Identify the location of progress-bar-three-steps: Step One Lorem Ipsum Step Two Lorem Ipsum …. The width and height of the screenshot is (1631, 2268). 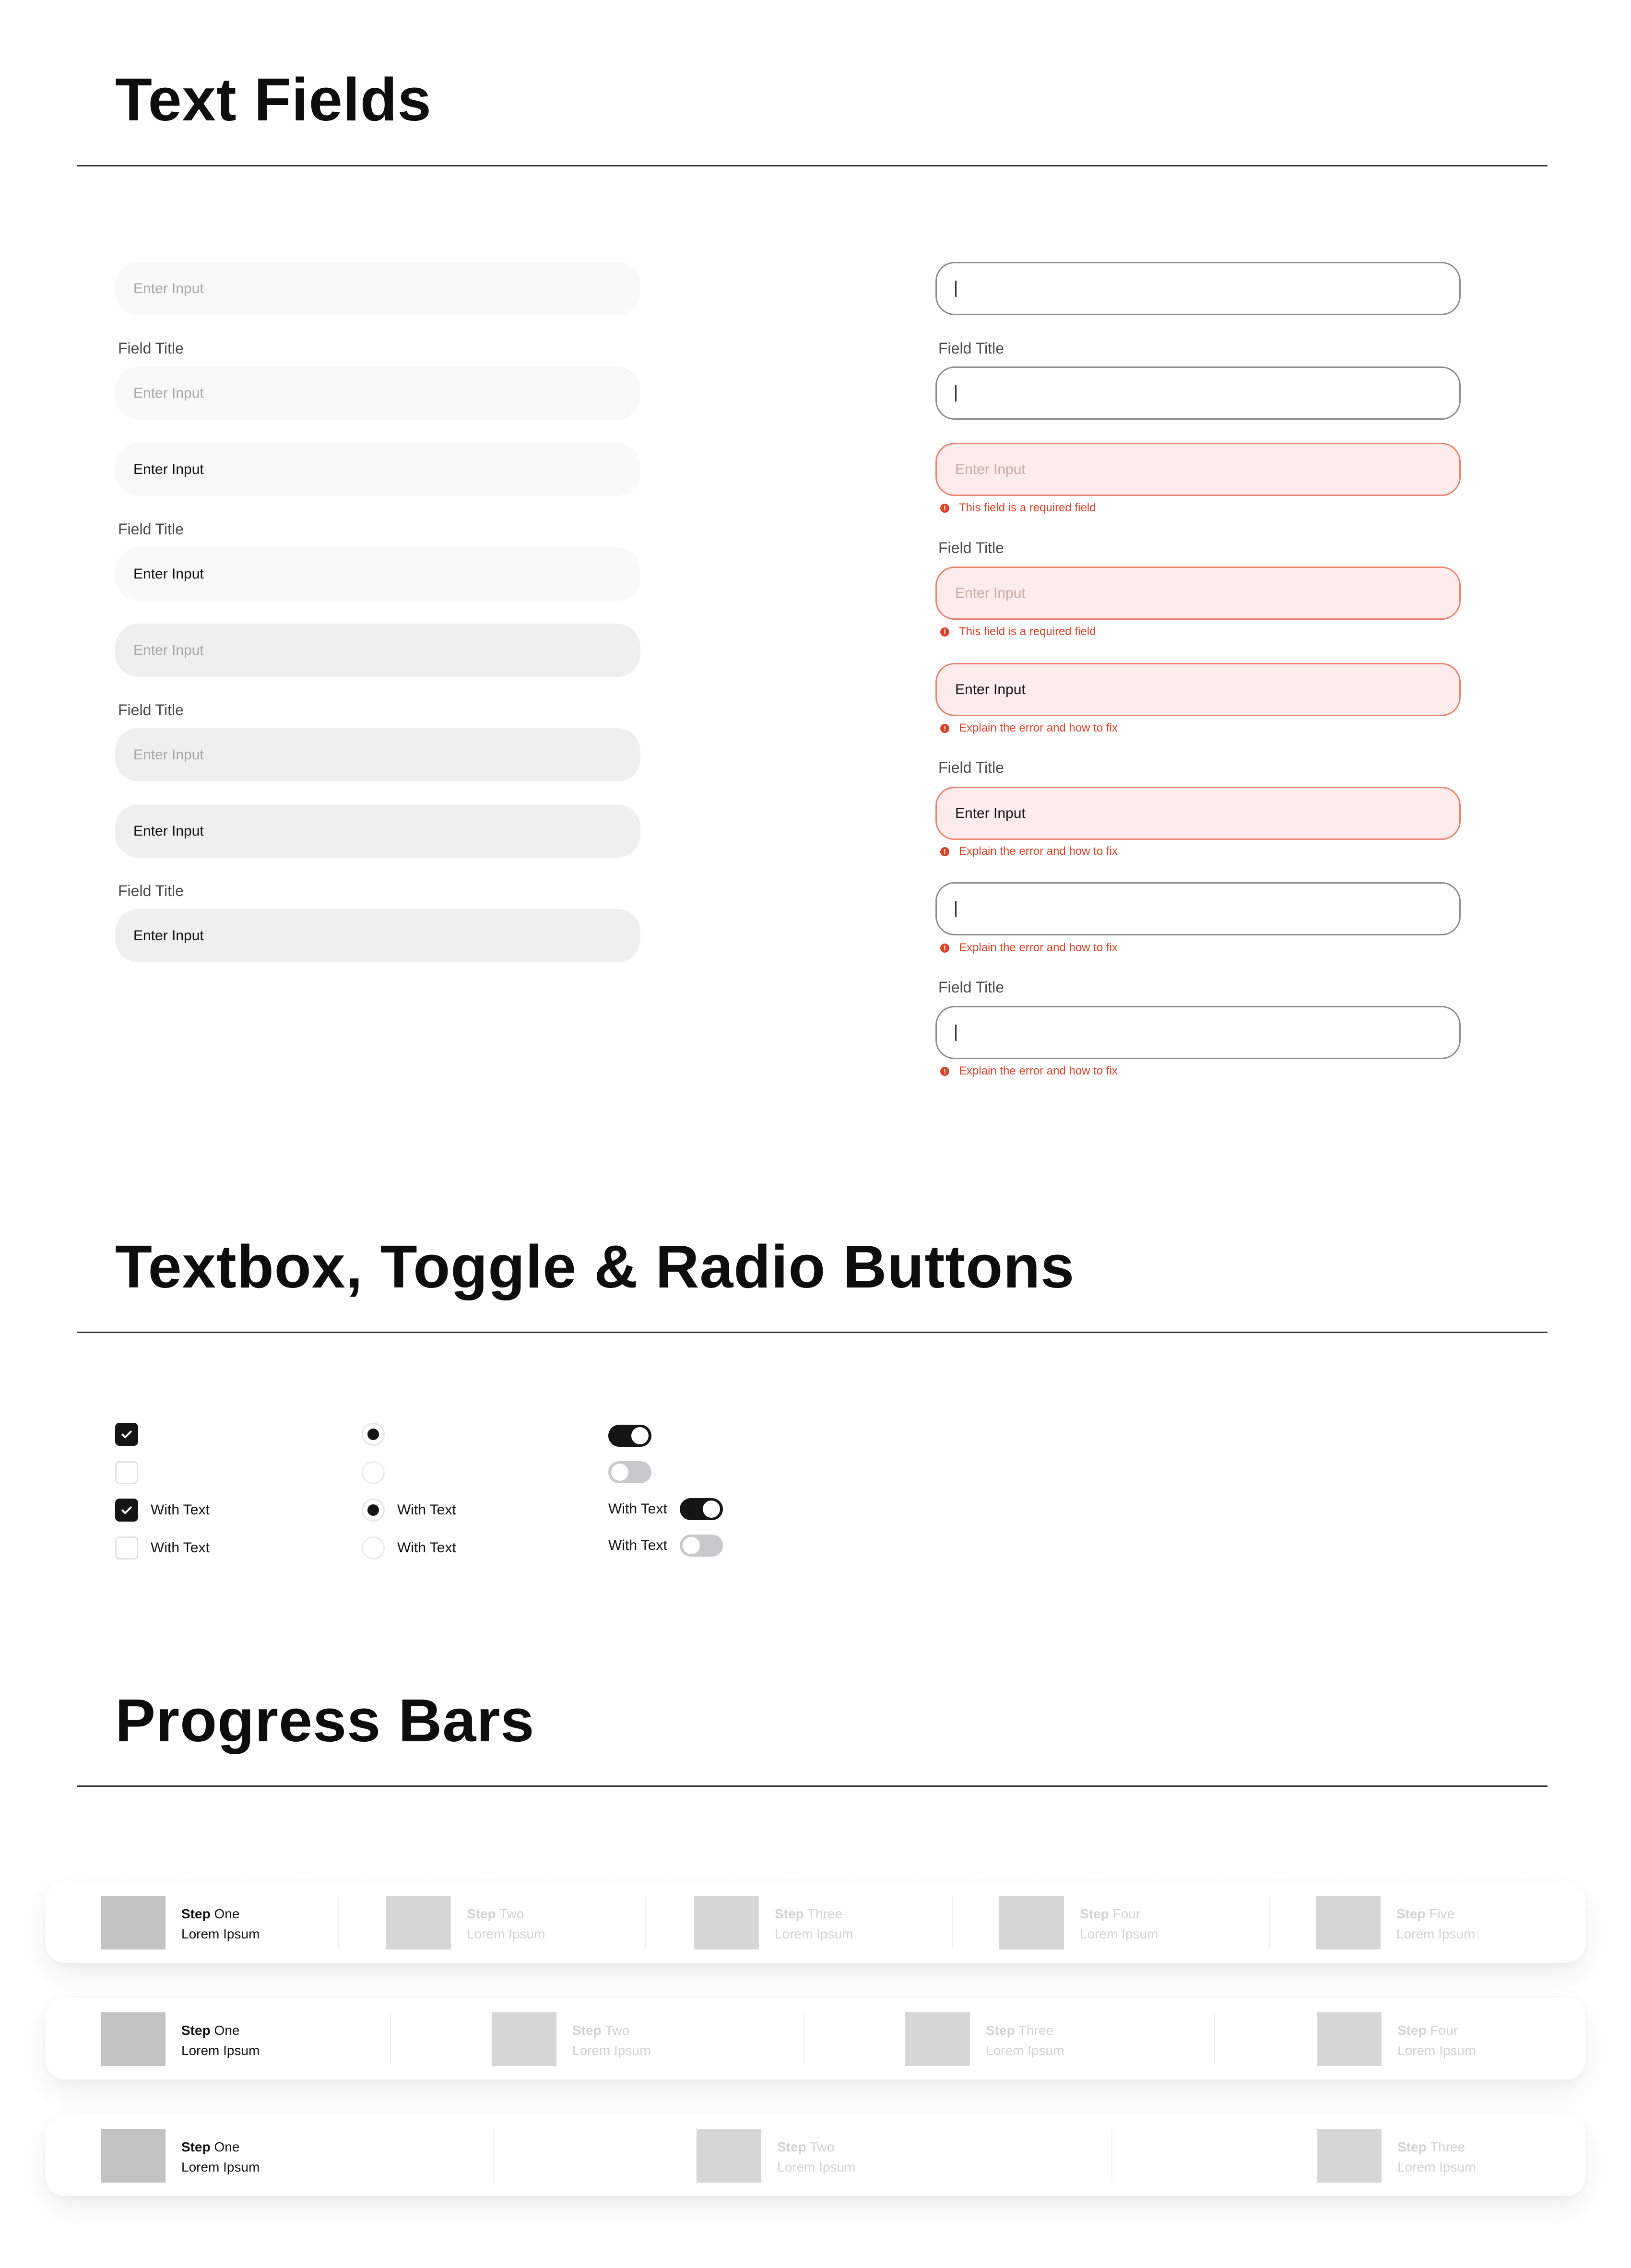
(815, 2155).